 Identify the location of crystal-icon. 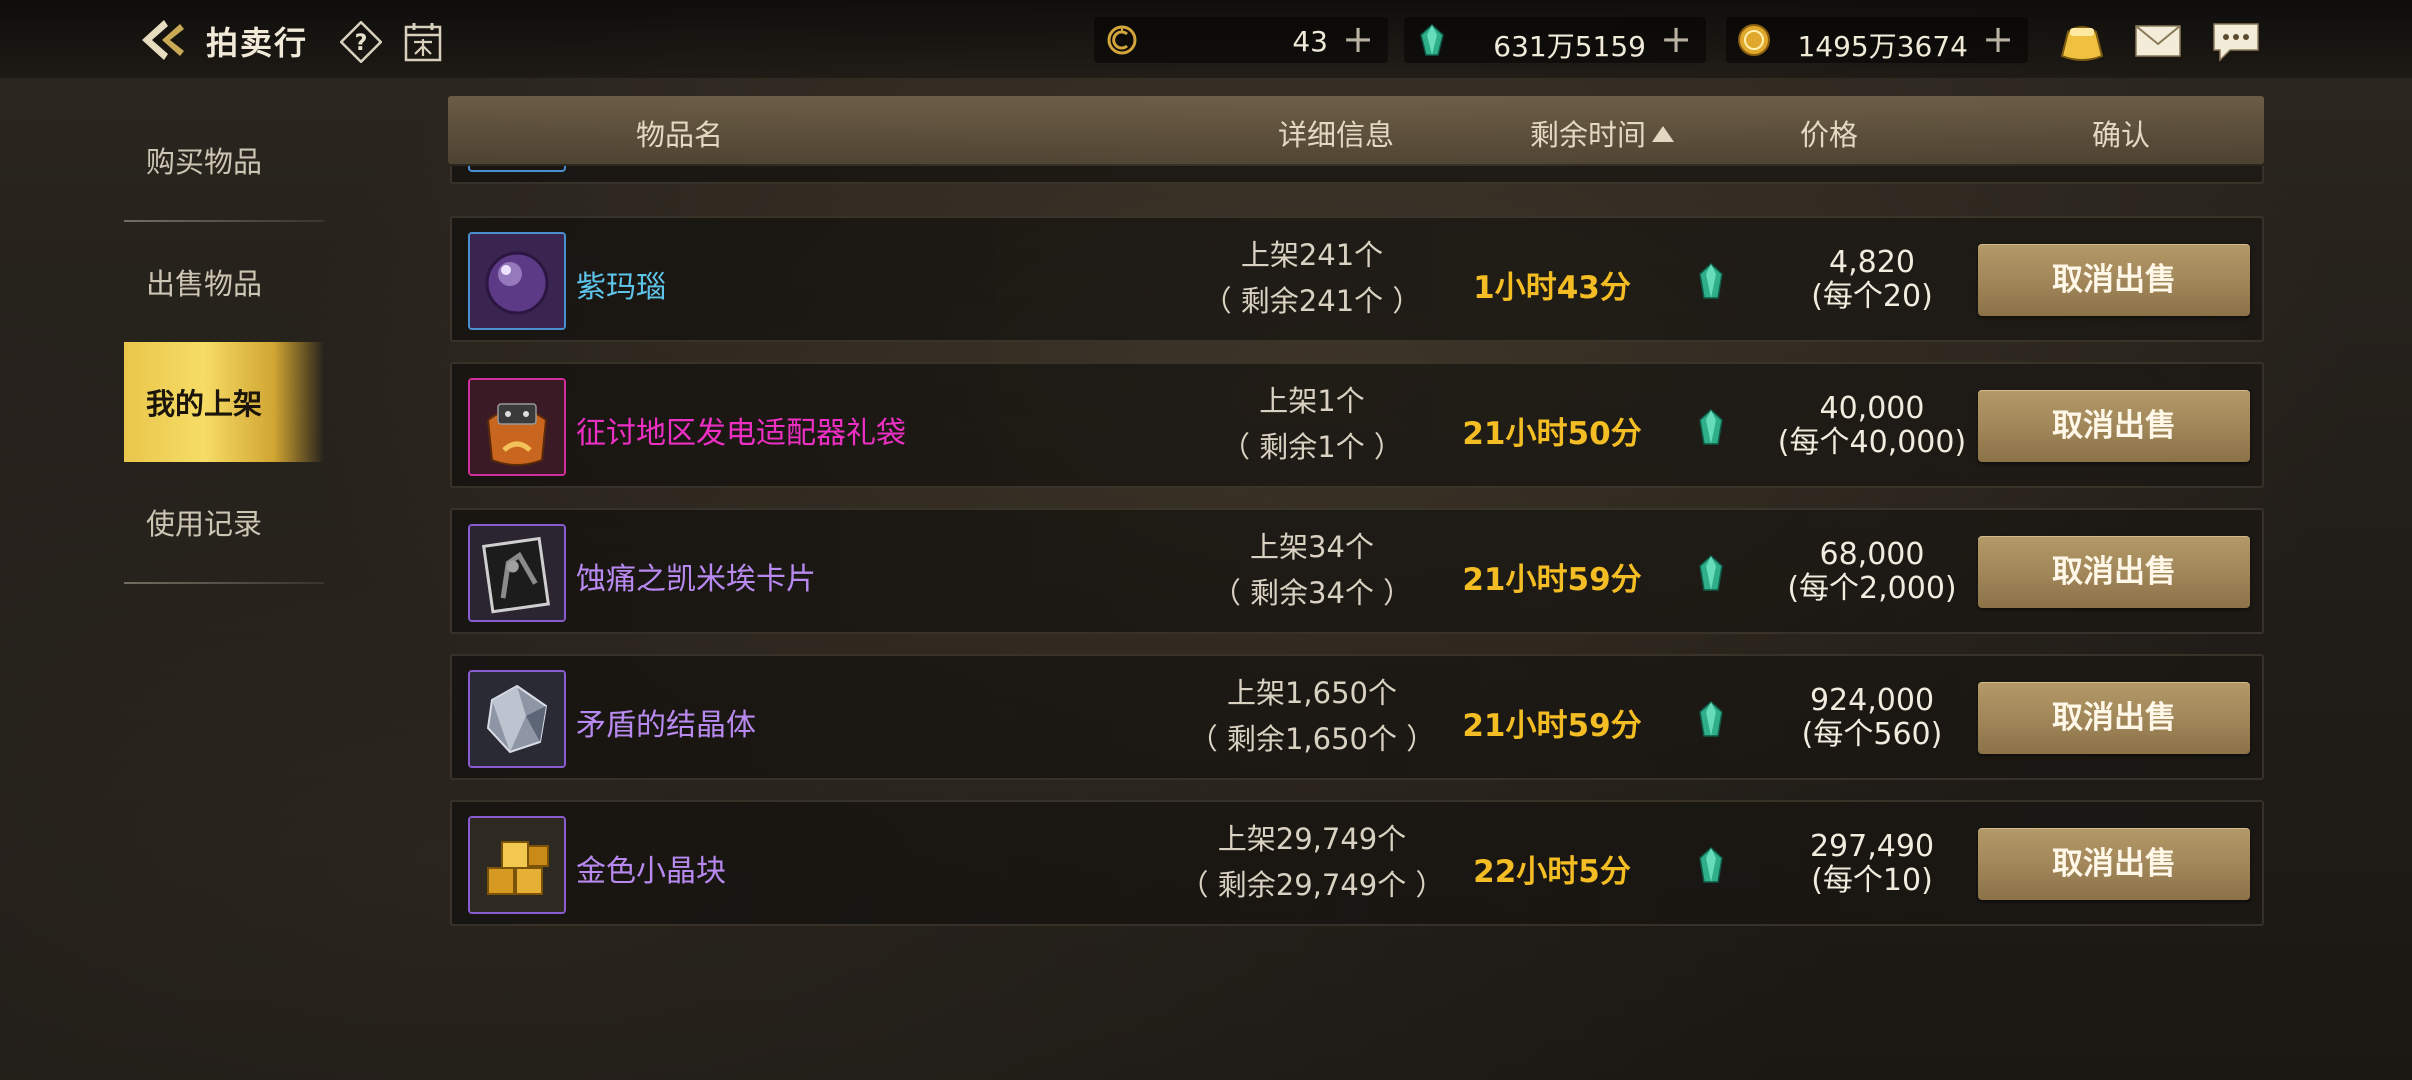
(517, 719).